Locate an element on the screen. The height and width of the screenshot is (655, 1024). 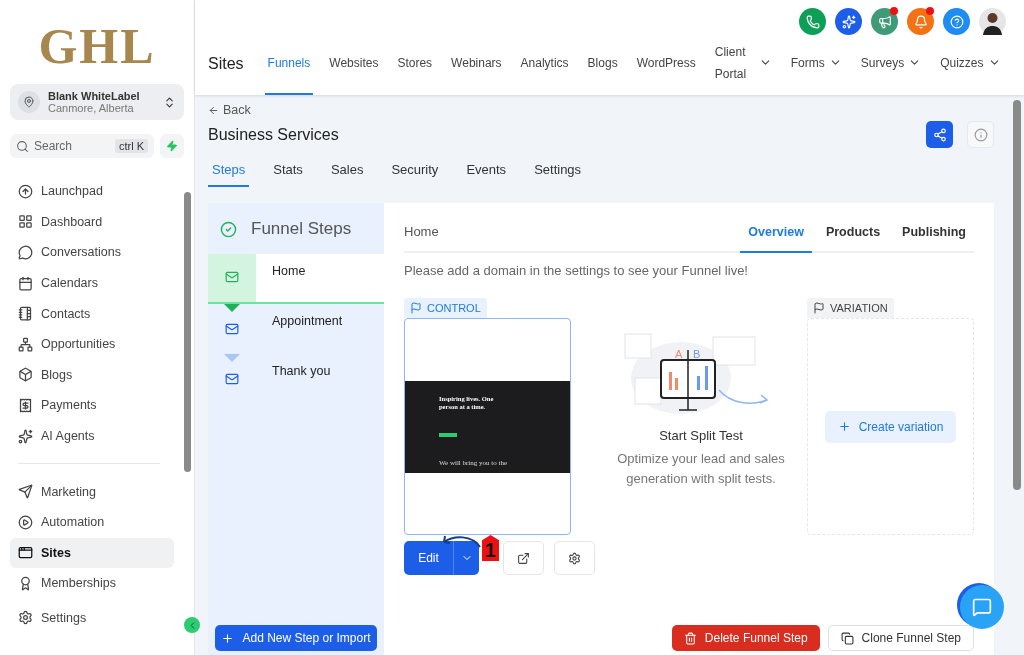
nav-tab: Websites is located at coordinates (354, 66).